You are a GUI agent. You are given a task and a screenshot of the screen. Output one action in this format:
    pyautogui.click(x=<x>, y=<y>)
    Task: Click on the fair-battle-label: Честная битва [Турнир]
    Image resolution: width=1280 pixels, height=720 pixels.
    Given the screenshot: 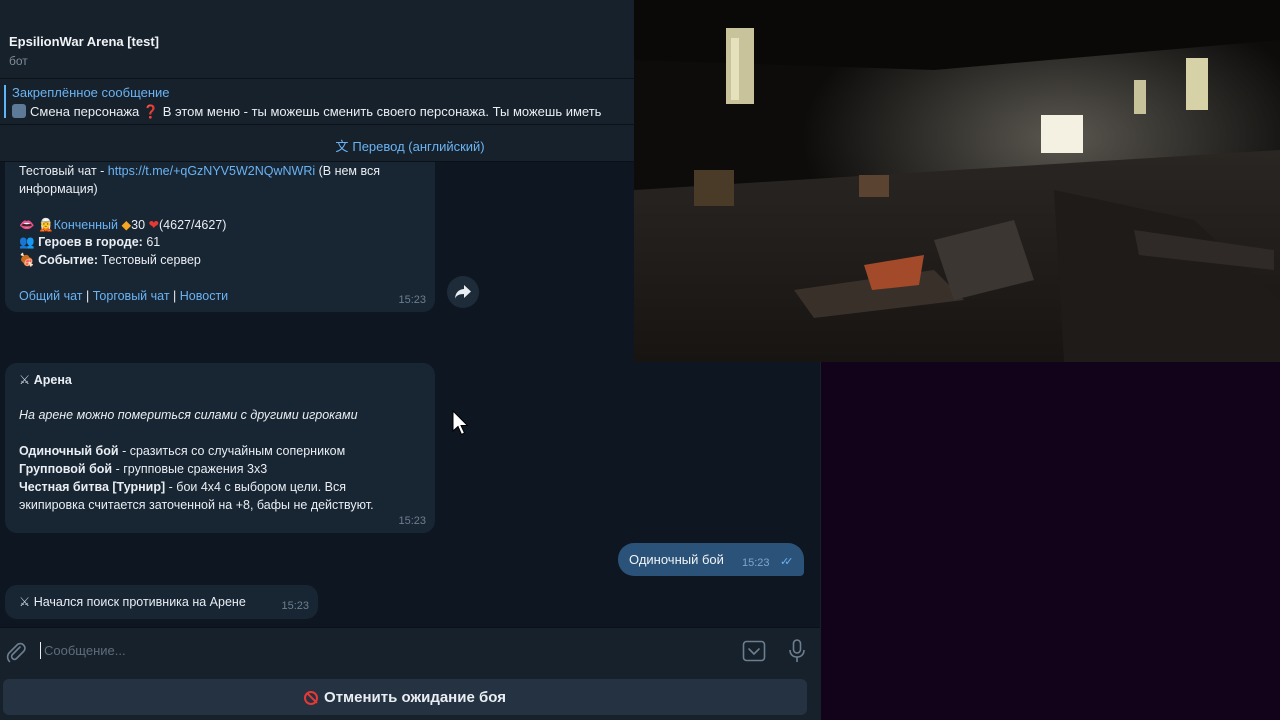 What is the action you would take?
    pyautogui.click(x=92, y=487)
    